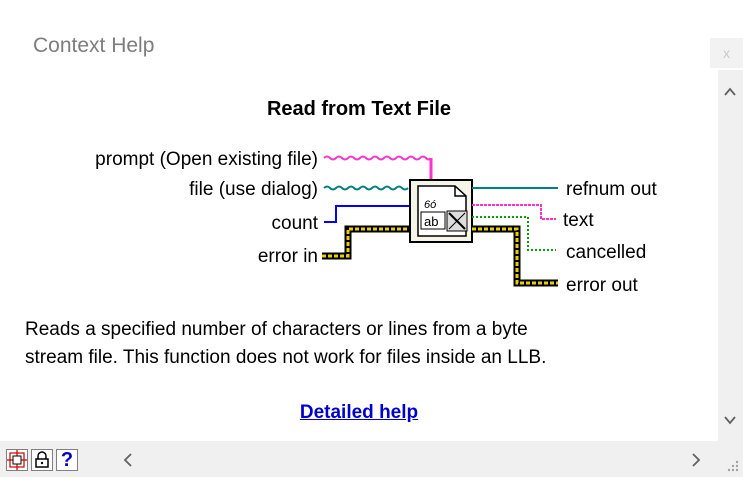 The width and height of the screenshot is (743, 477). What do you see at coordinates (253, 189) in the screenshot?
I see `input-label-file: file (use dialog)` at bounding box center [253, 189].